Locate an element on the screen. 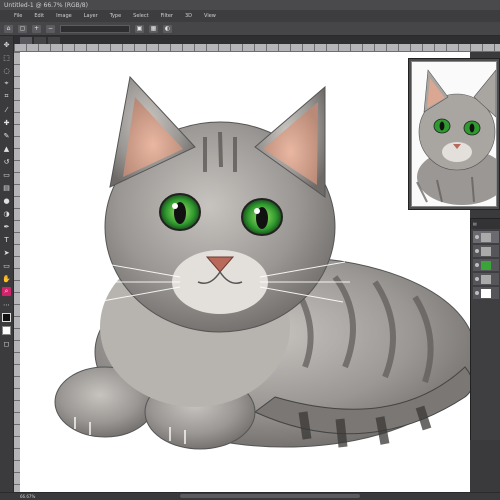  options-field is located at coordinates (95, 28).